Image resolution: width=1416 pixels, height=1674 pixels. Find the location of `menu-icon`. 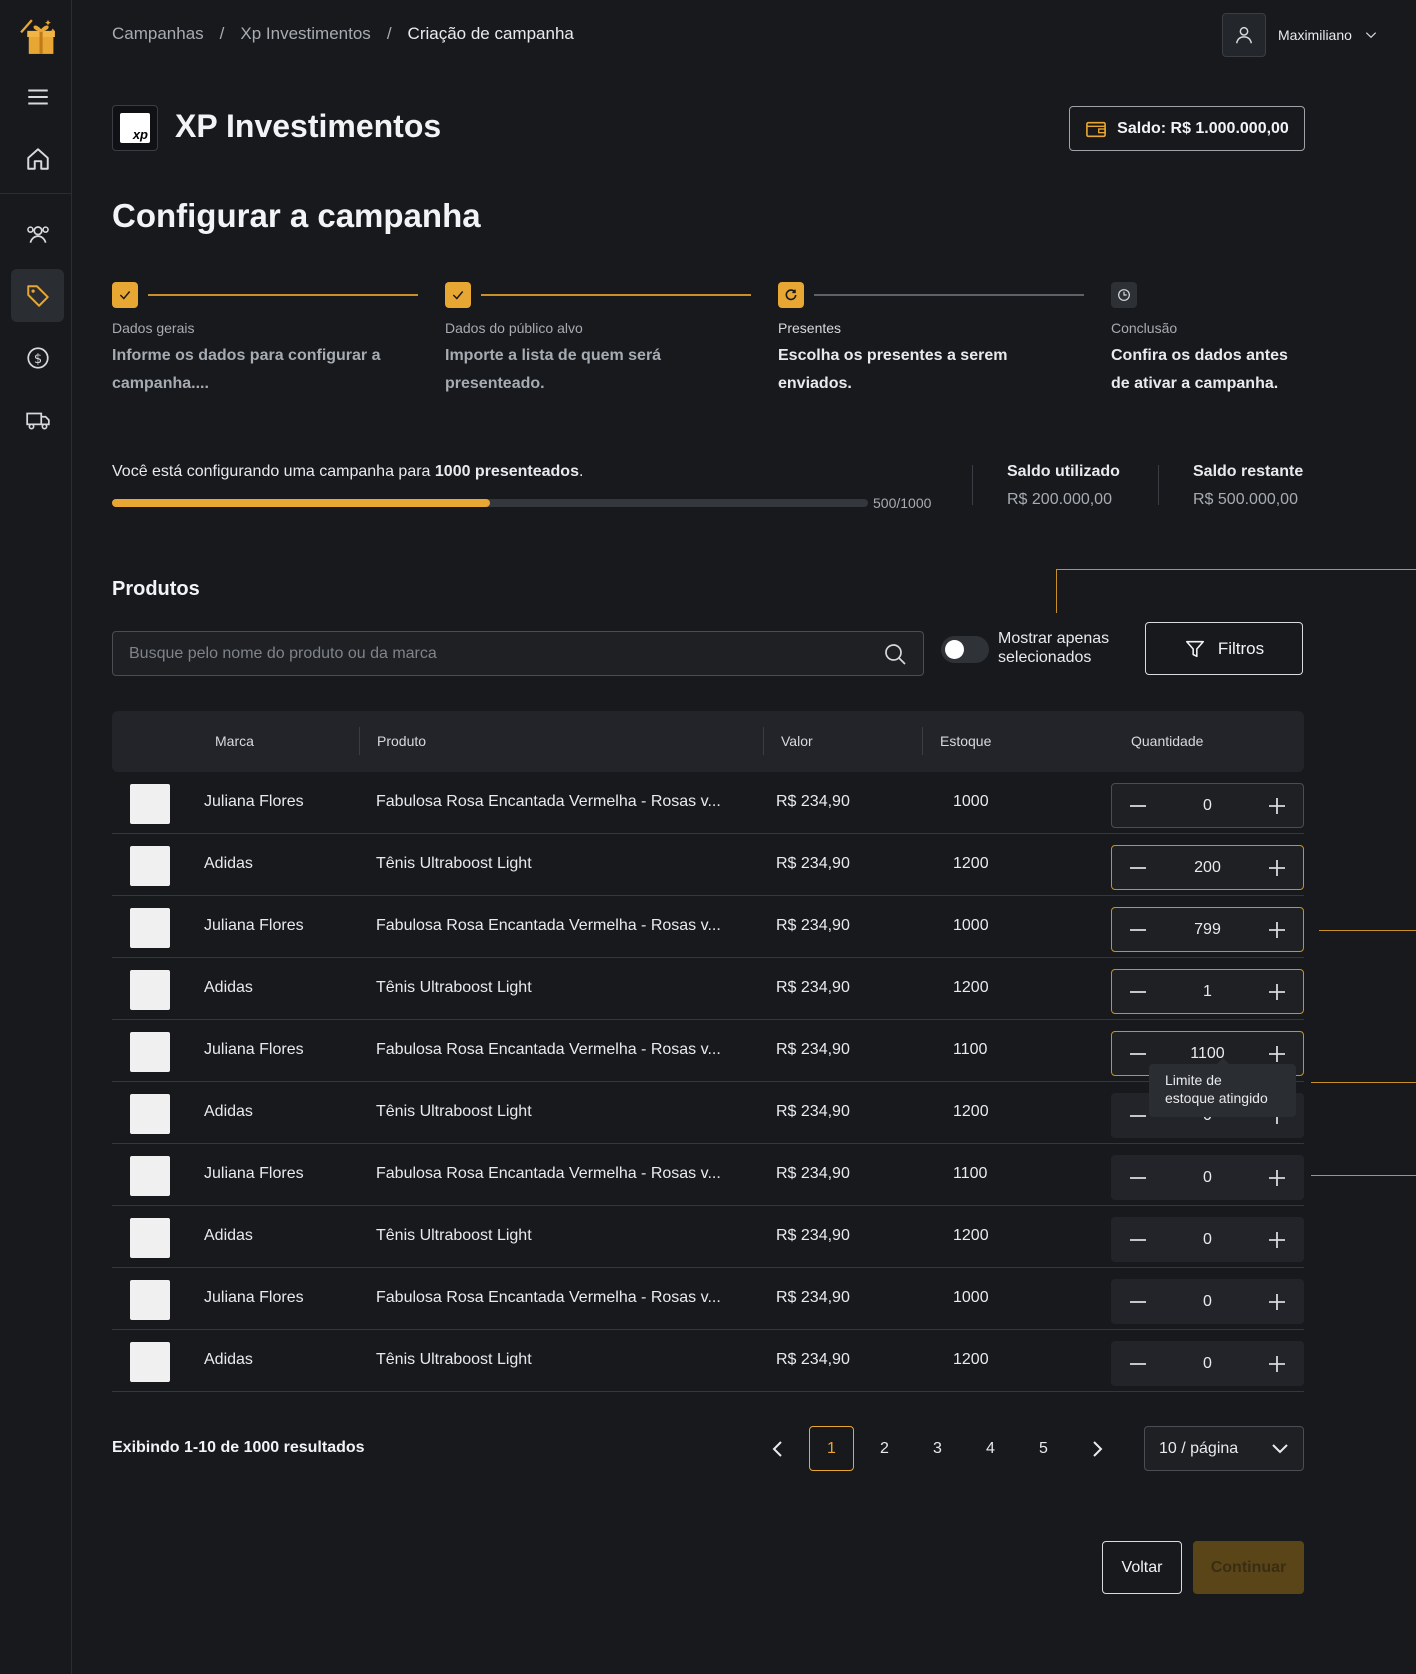

menu-icon is located at coordinates (37, 96).